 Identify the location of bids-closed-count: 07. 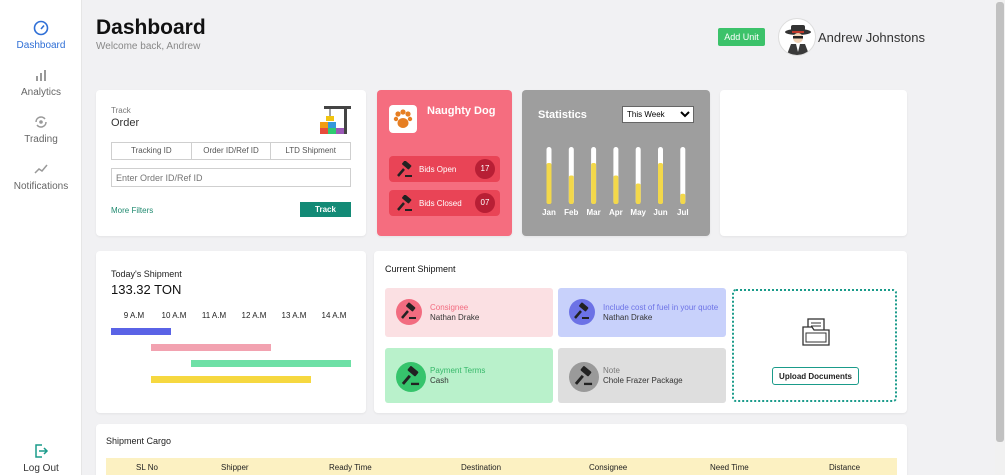
(485, 203).